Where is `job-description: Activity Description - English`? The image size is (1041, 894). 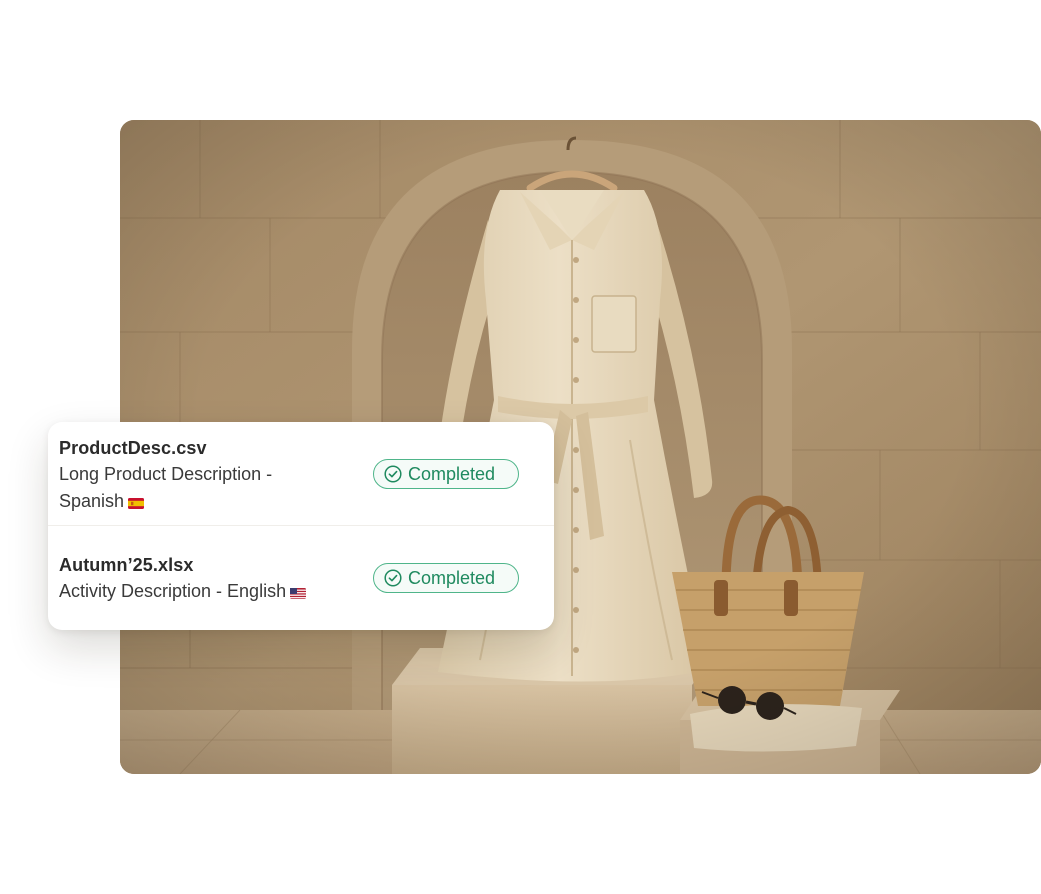 job-description: Activity Description - English is located at coordinates (209, 592).